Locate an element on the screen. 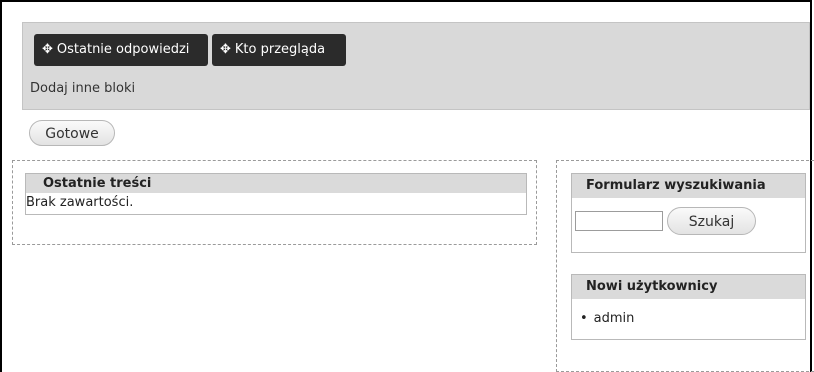  block-title: Formularz wyszukiwania is located at coordinates (688, 186).